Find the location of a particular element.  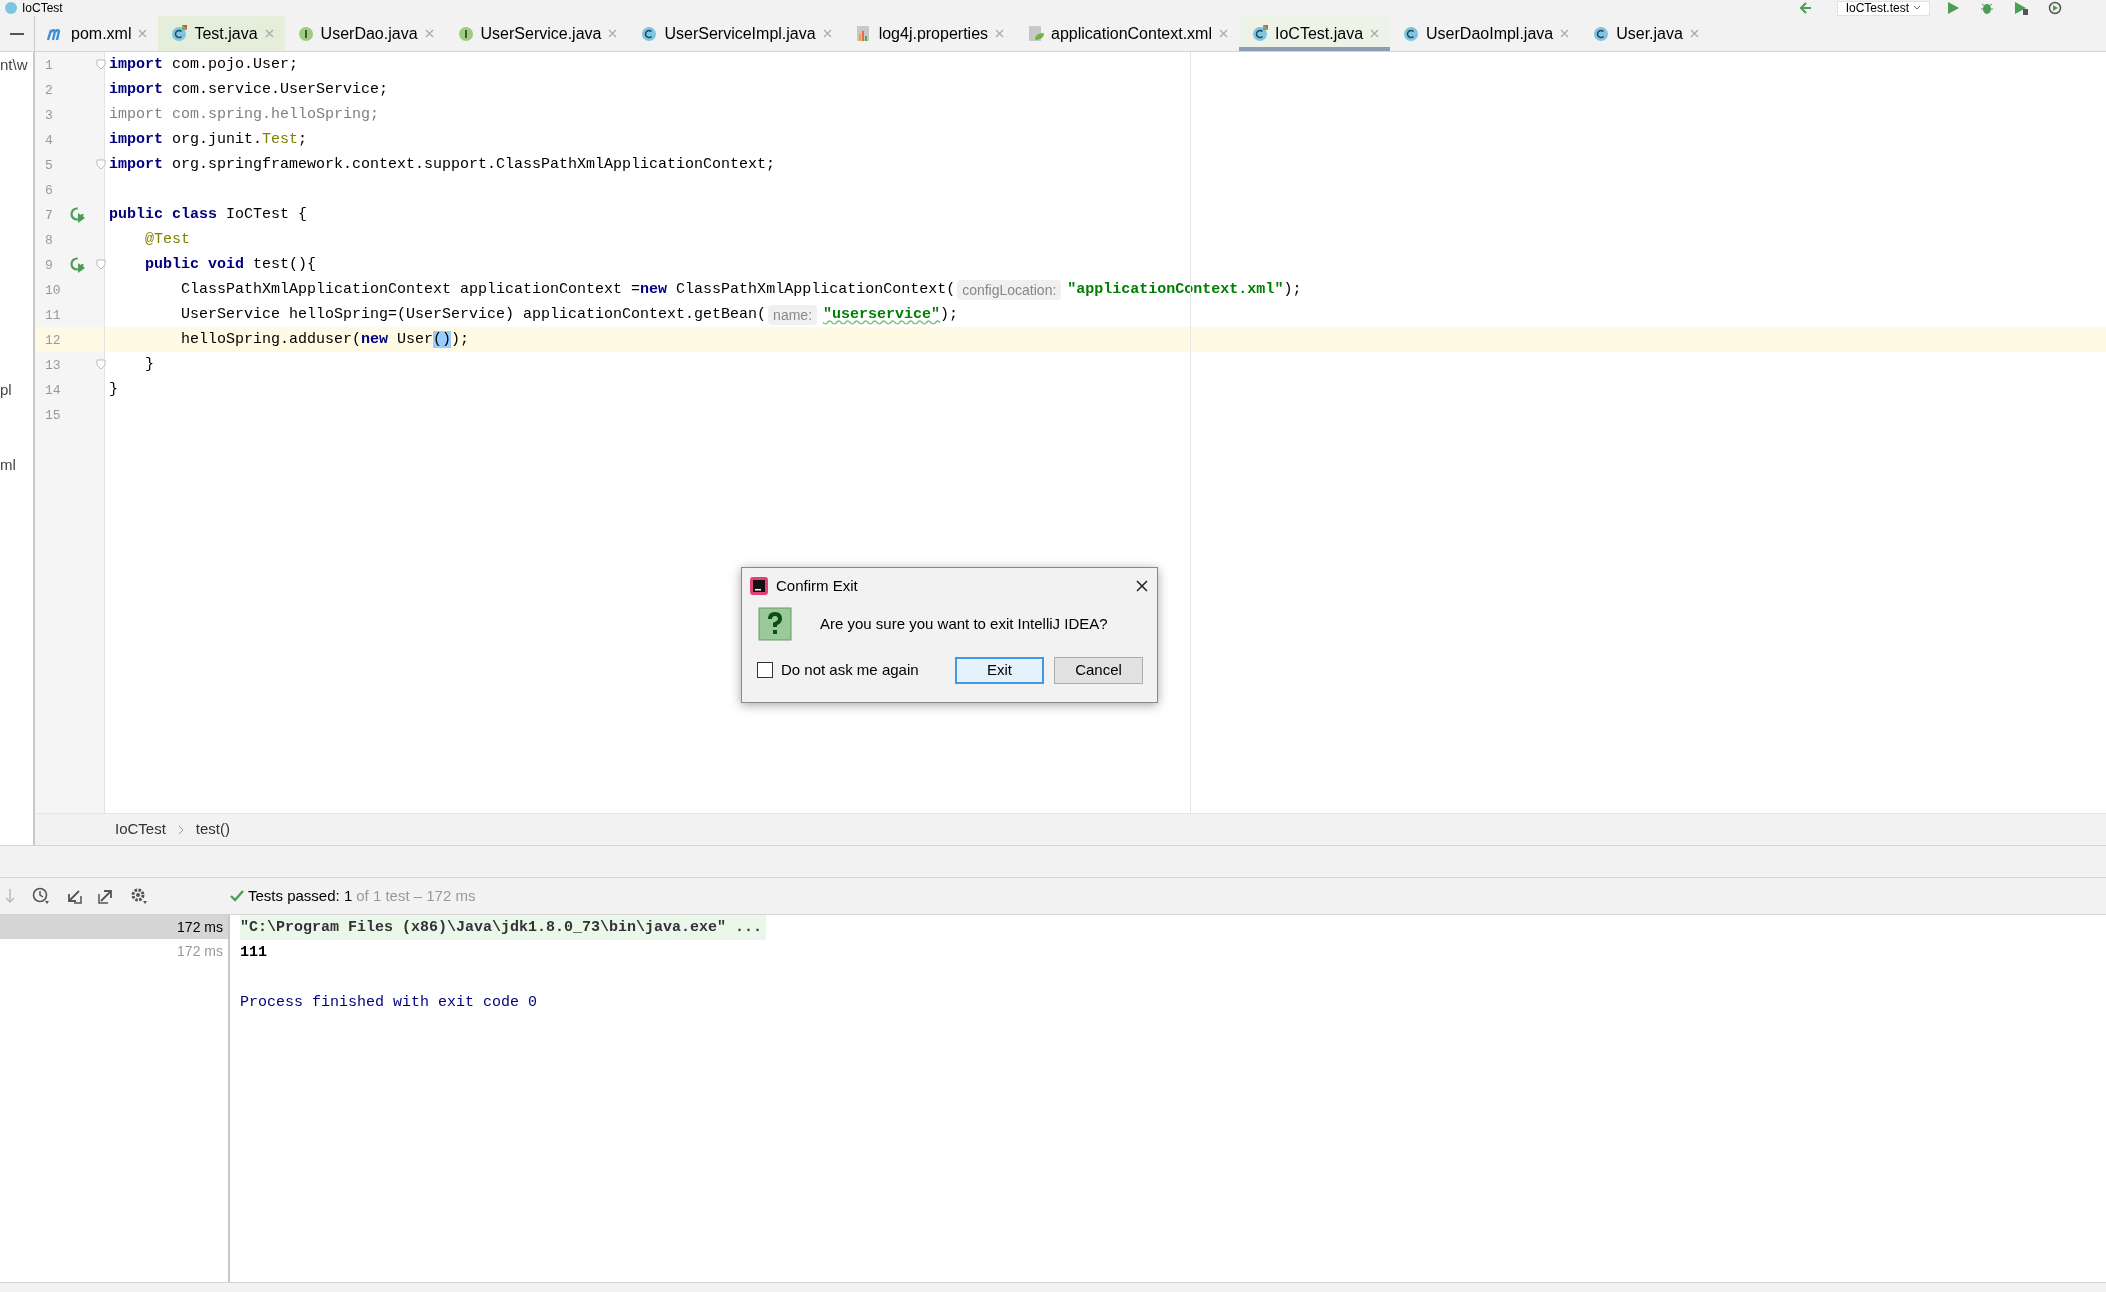

dialog-message: Are you sure you want to exit IntelliJ IDEA? is located at coordinates (964, 623).